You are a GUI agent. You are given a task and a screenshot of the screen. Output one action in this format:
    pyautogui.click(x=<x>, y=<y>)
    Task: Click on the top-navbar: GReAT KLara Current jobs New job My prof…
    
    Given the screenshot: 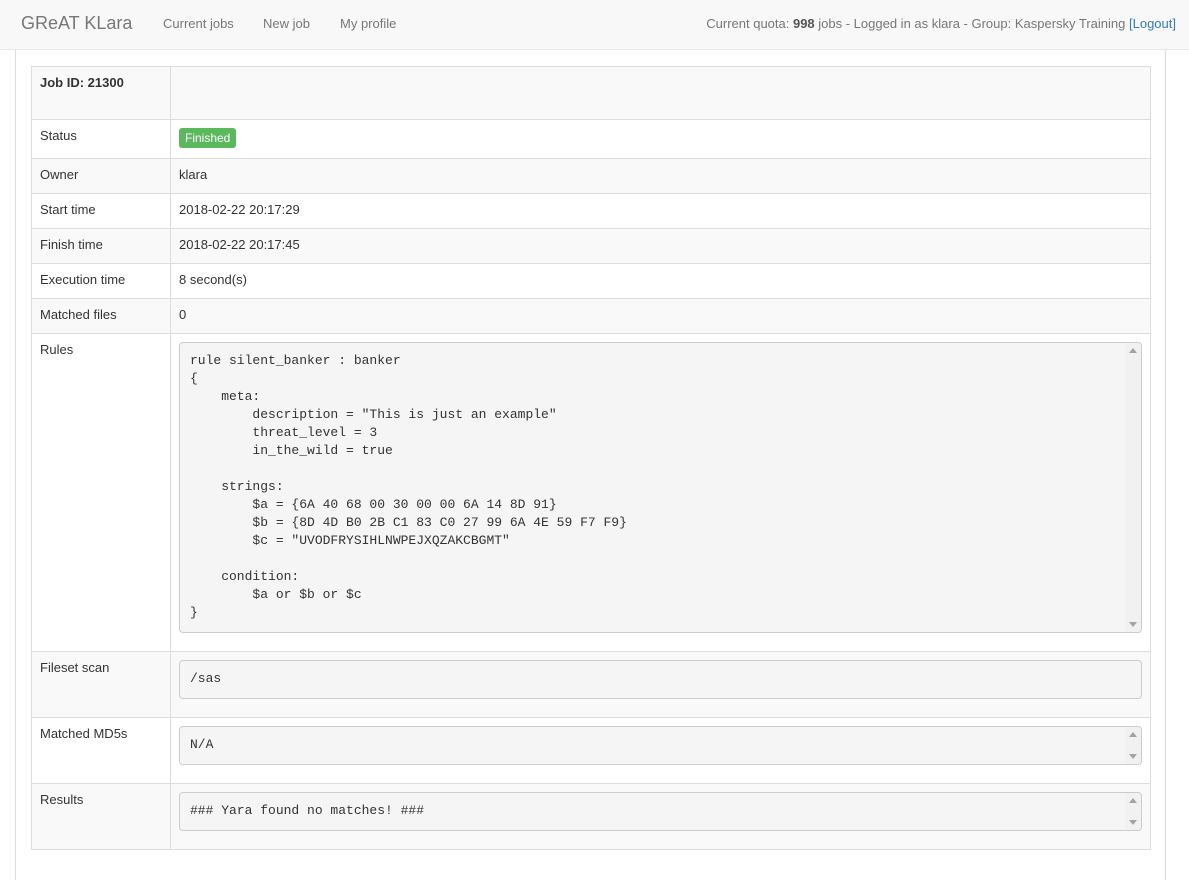 What is the action you would take?
    pyautogui.click(x=594, y=25)
    